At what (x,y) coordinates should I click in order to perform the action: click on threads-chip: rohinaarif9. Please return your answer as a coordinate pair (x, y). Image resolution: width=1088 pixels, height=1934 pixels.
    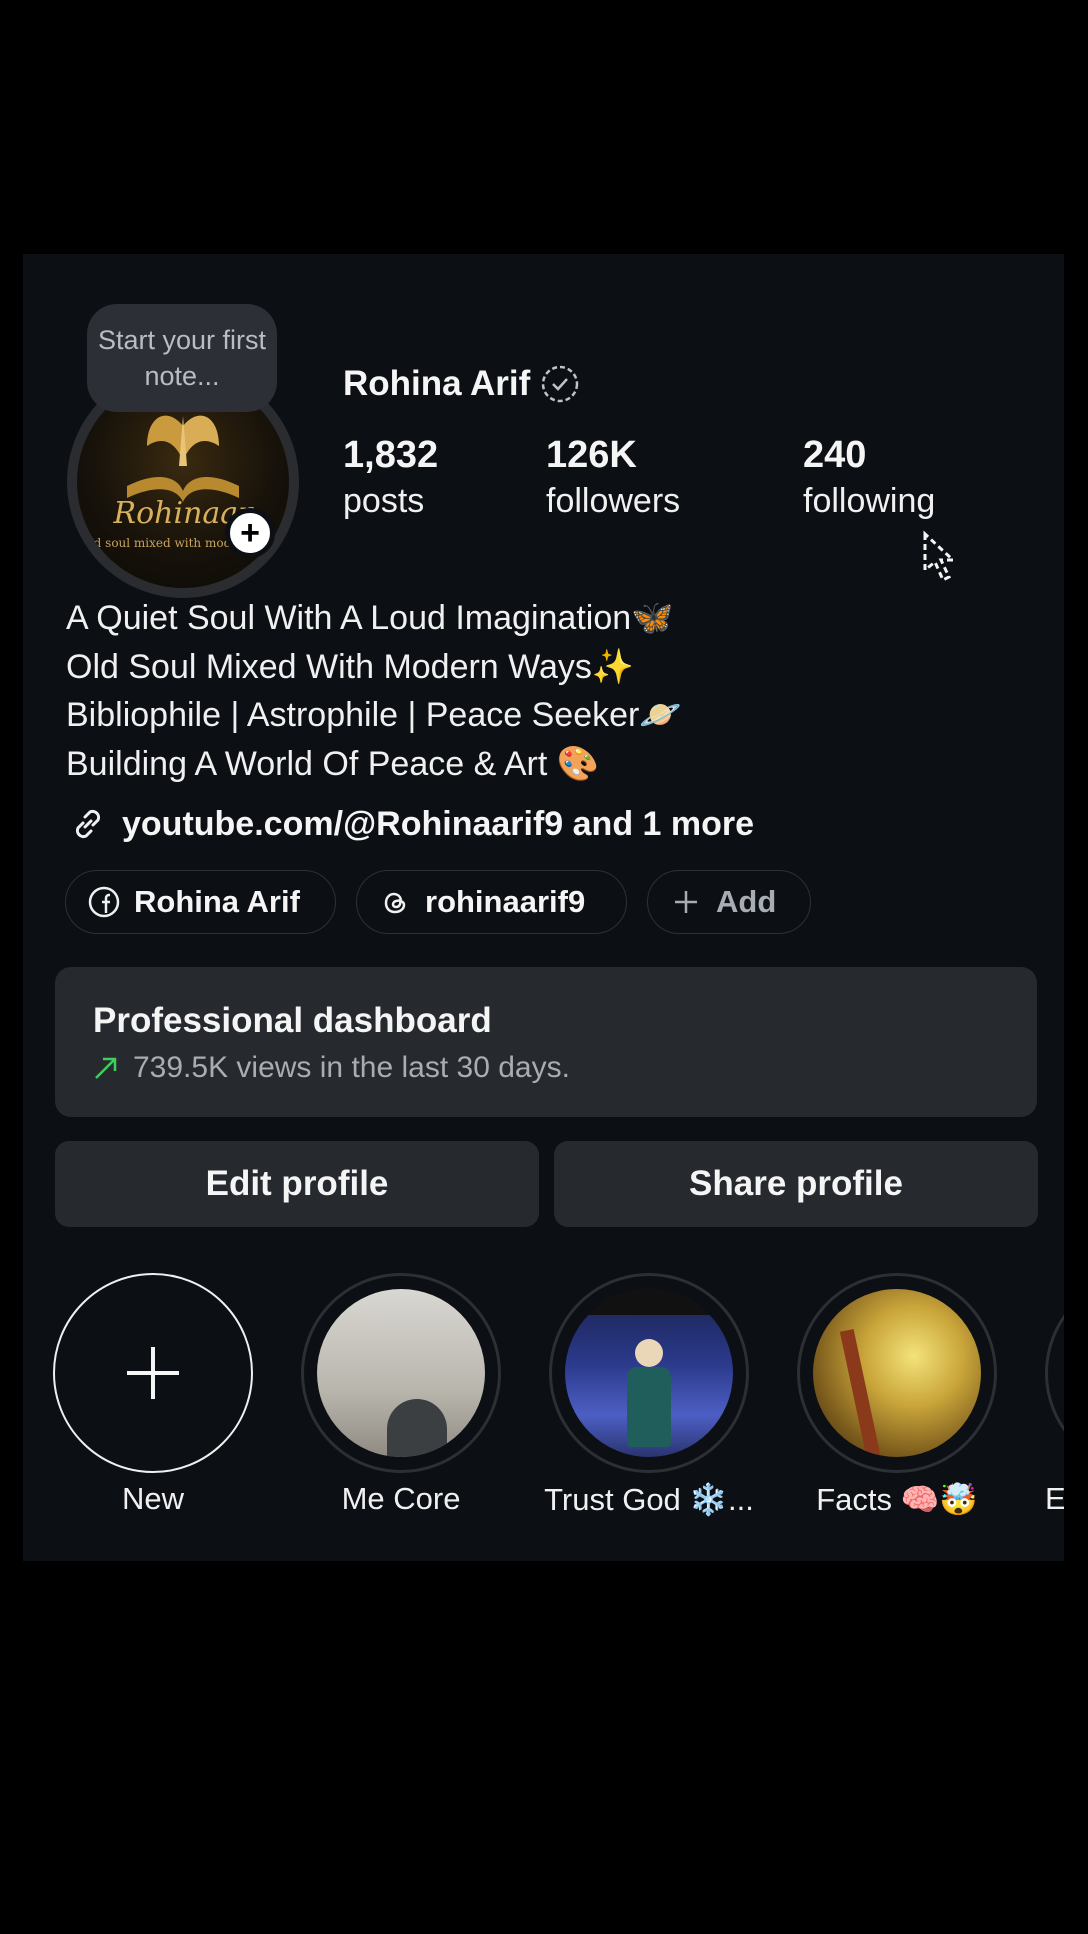
    Looking at the image, I should click on (491, 902).